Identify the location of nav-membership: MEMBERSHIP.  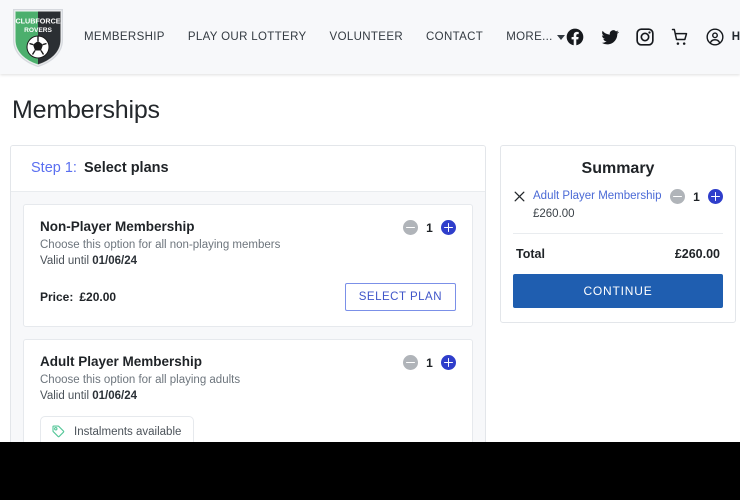
(124, 37).